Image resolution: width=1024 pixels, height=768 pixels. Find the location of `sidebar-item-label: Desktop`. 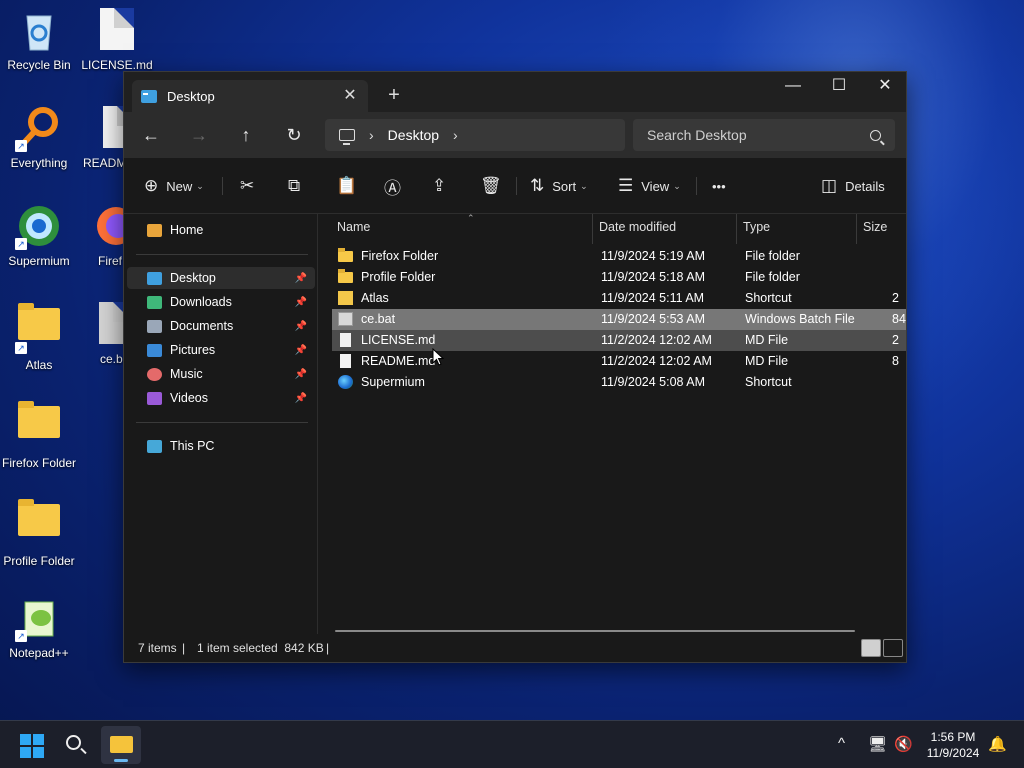

sidebar-item-label: Desktop is located at coordinates (193, 278).